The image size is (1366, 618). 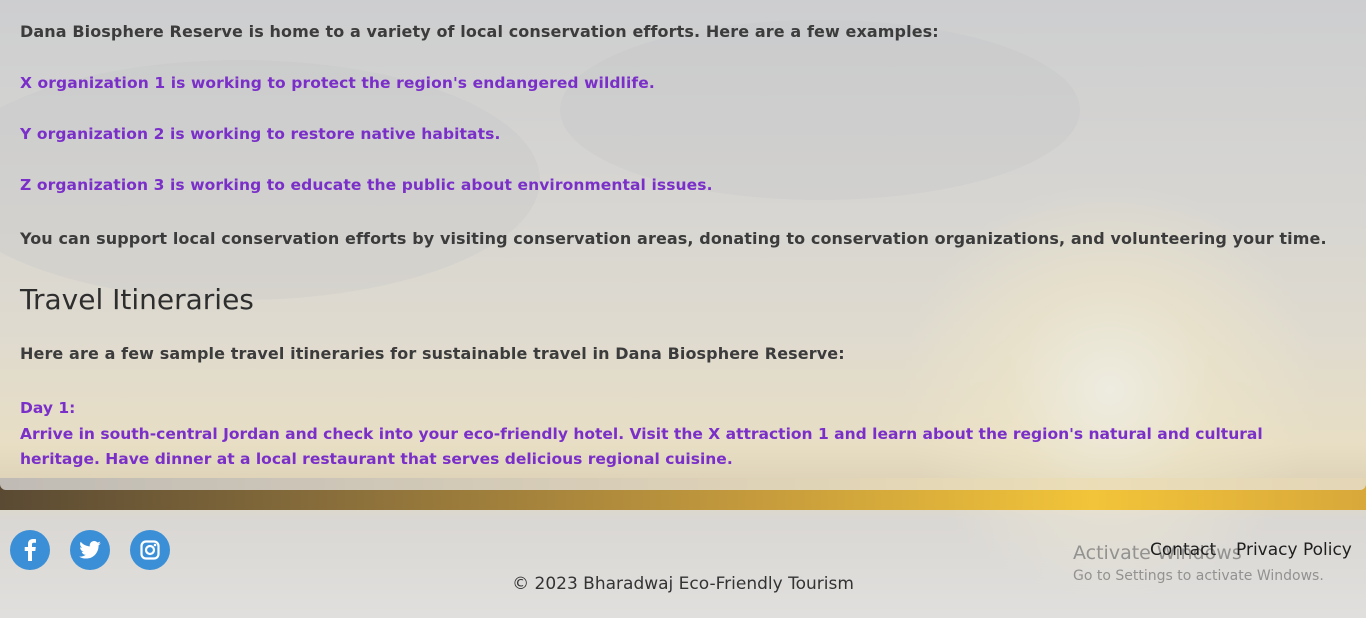 I want to click on contact-link: Contact, so click(x=1183, y=550).